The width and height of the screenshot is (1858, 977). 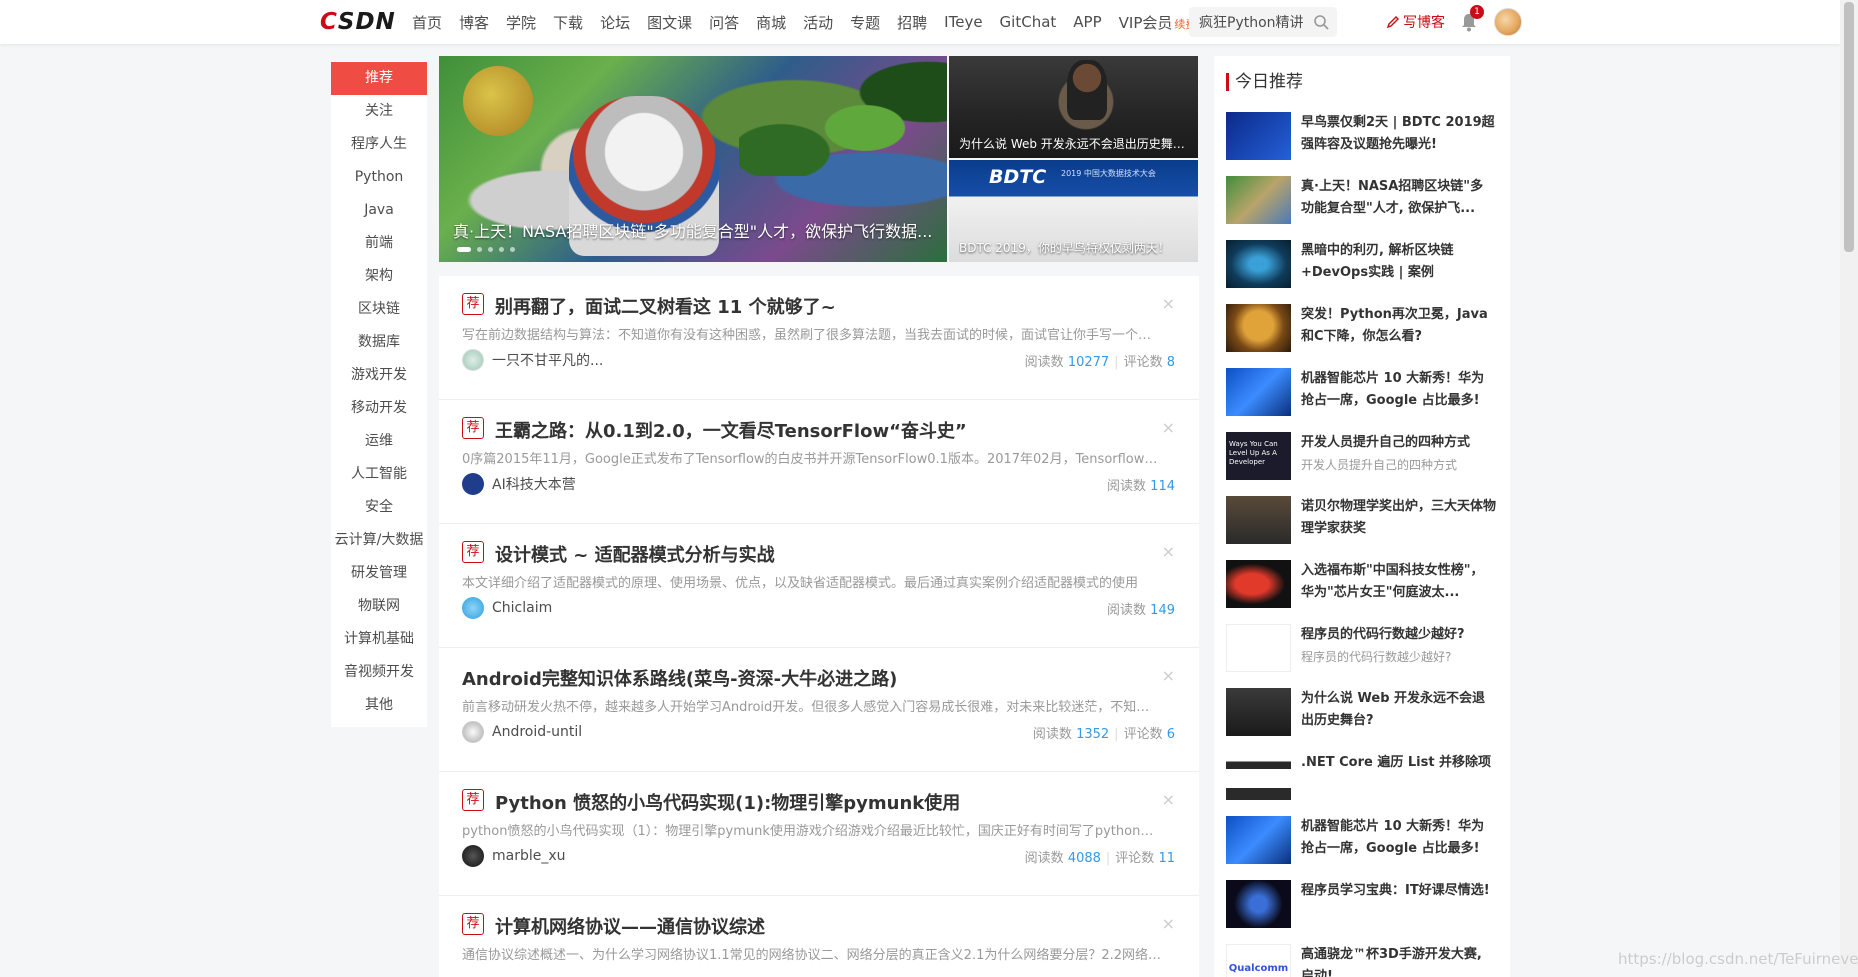 What do you see at coordinates (379, 177) in the screenshot?
I see `category-python: Python` at bounding box center [379, 177].